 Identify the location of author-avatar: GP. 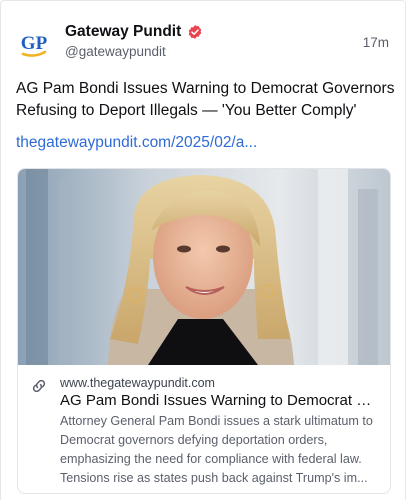
(34, 44).